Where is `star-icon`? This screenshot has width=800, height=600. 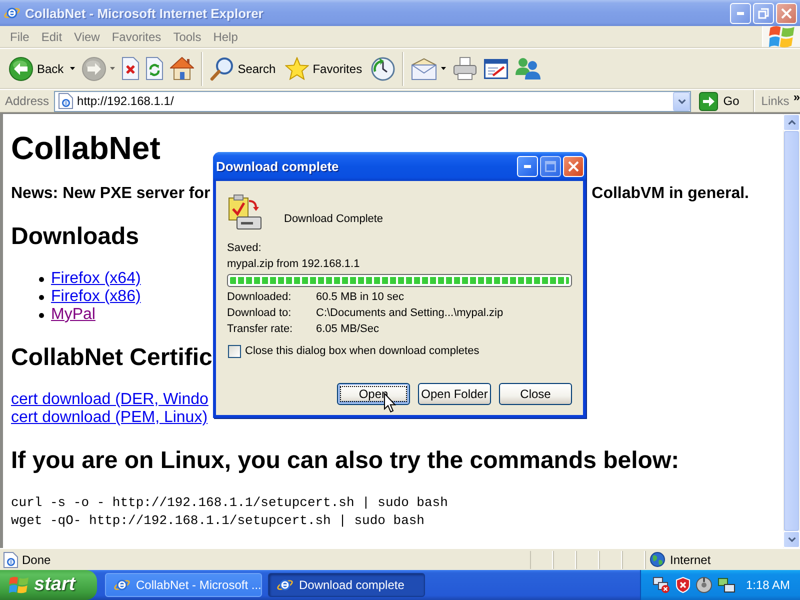 star-icon is located at coordinates (296, 68).